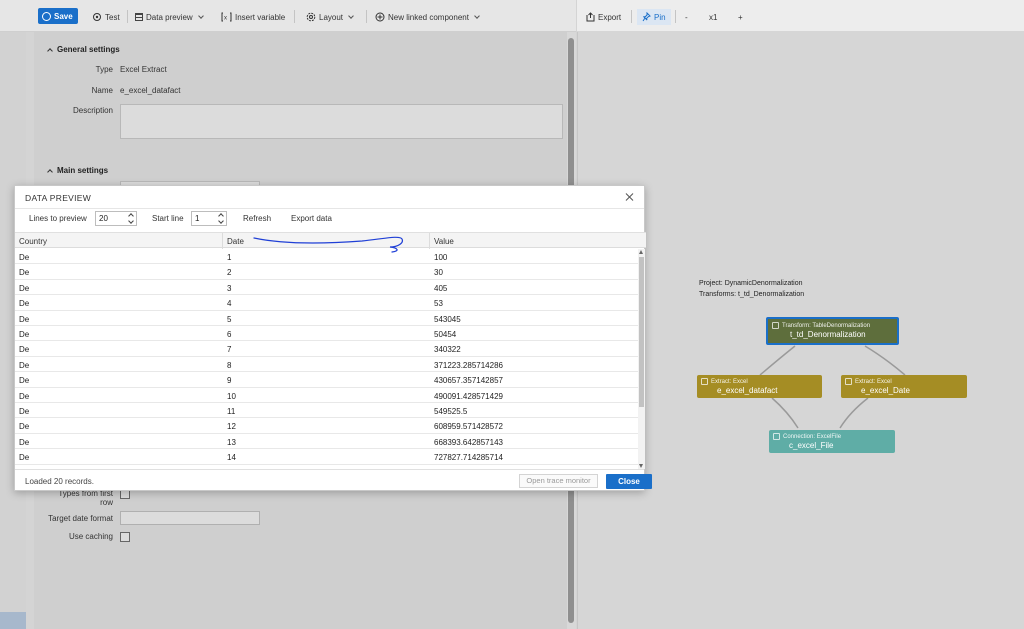  Describe the element at coordinates (106, 17) in the screenshot. I see `test-button: Test` at that location.